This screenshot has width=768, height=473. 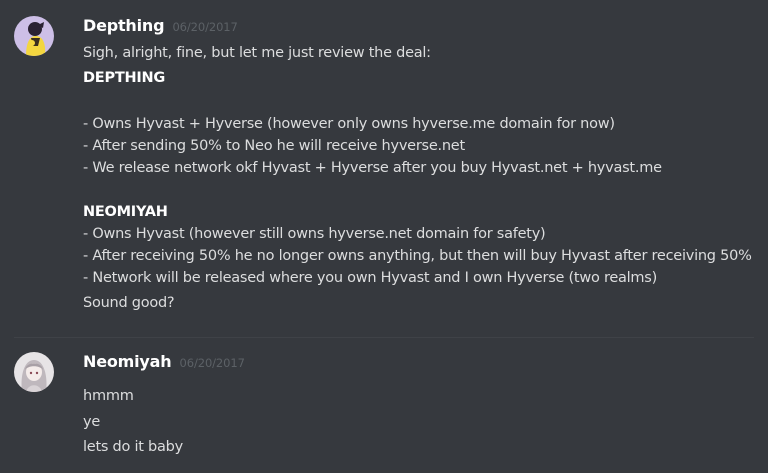 What do you see at coordinates (129, 303) in the screenshot?
I see `message-text: Sound good?` at bounding box center [129, 303].